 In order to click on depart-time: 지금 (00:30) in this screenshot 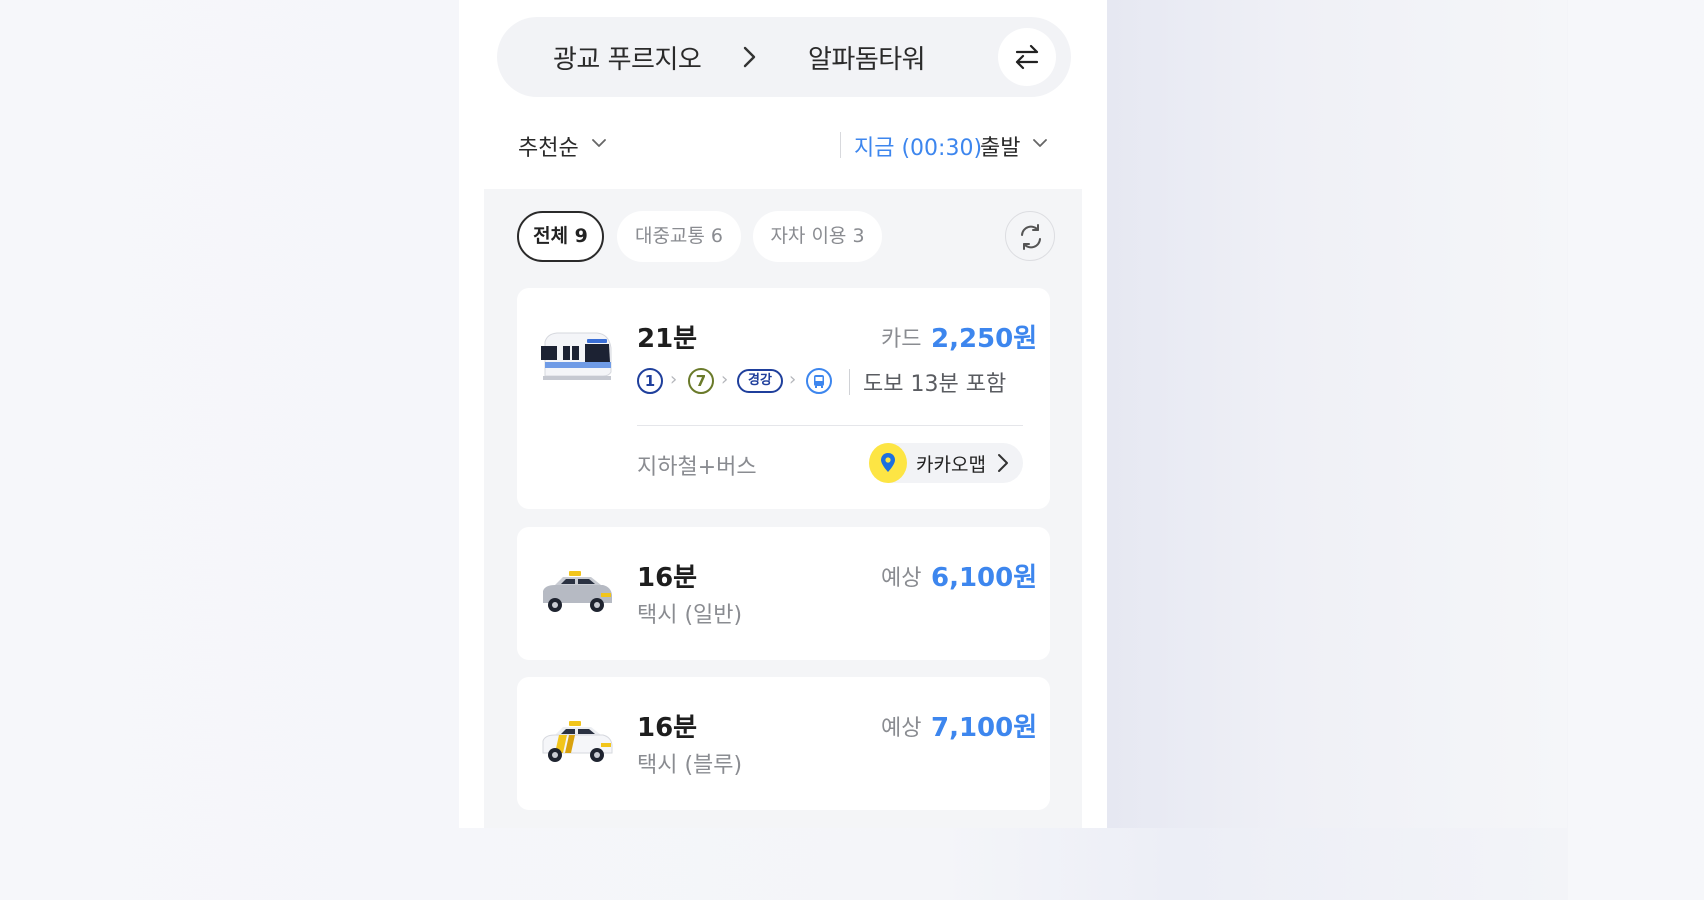, I will do `click(918, 146)`.